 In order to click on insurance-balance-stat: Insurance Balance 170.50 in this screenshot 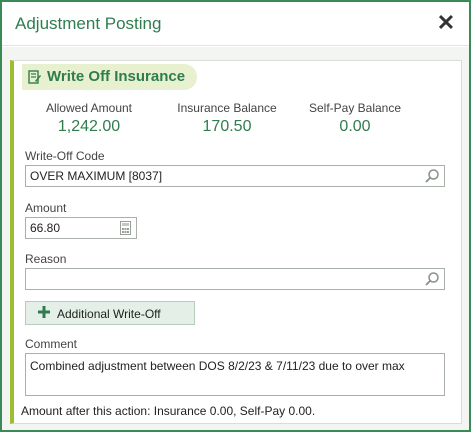, I will do `click(227, 118)`.